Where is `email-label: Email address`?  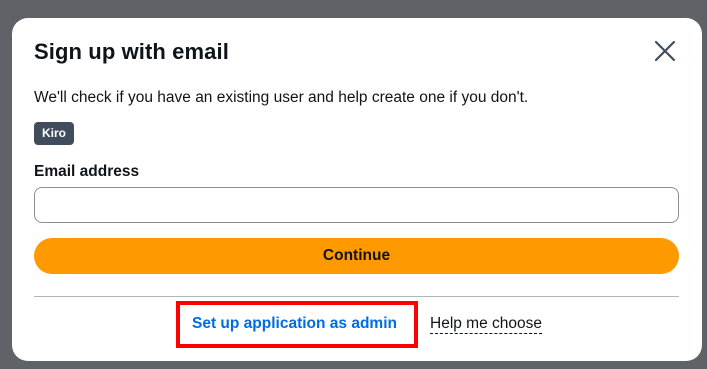 email-label: Email address is located at coordinates (87, 171).